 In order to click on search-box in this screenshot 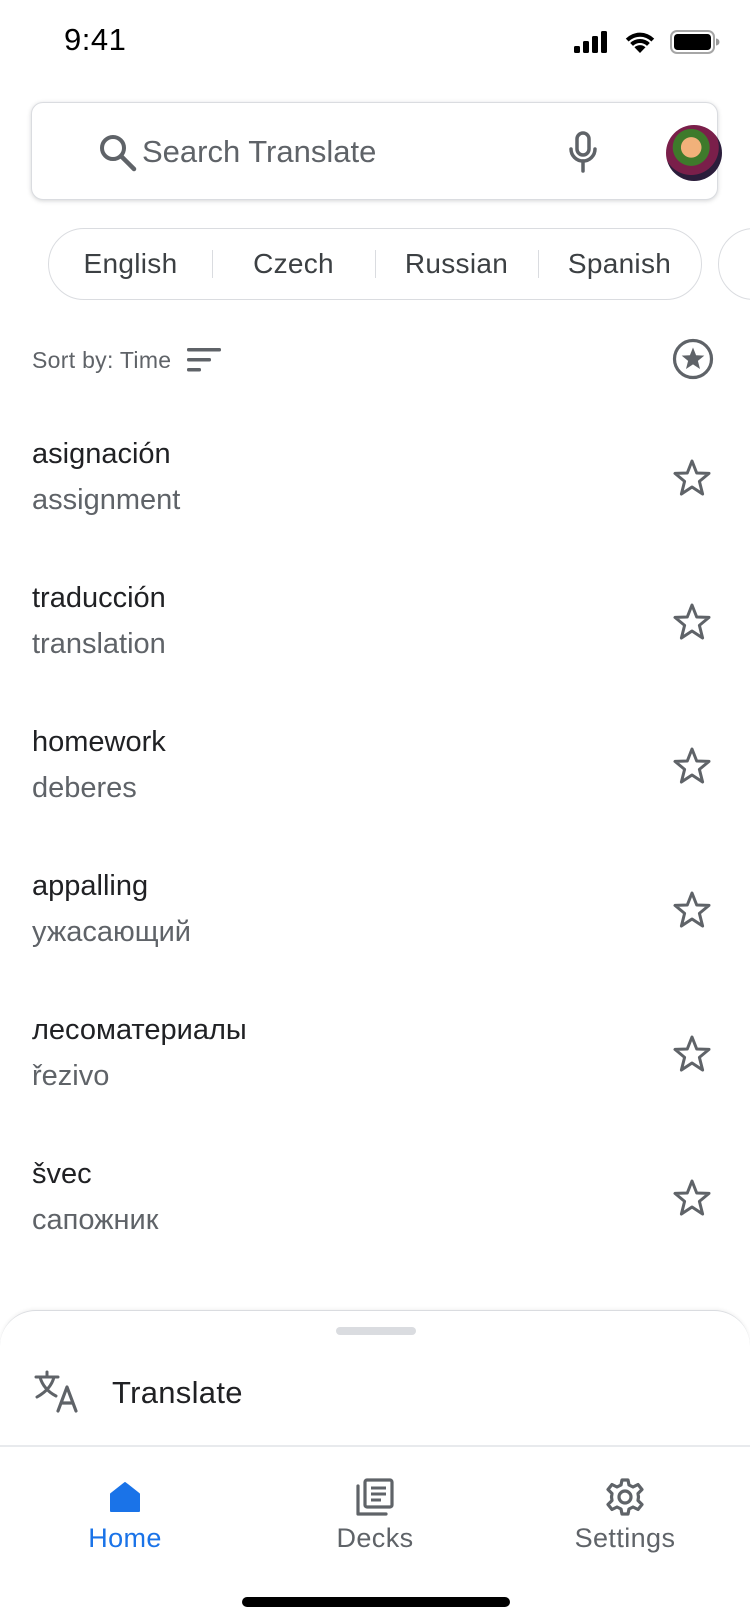, I will do `click(376, 151)`.